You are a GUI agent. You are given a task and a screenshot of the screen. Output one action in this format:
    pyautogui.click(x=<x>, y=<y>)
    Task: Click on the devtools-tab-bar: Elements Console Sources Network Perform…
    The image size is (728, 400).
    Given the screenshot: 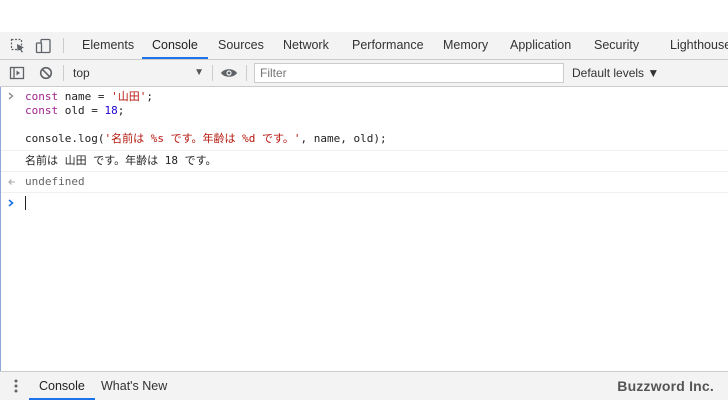 What is the action you would take?
    pyautogui.click(x=364, y=46)
    